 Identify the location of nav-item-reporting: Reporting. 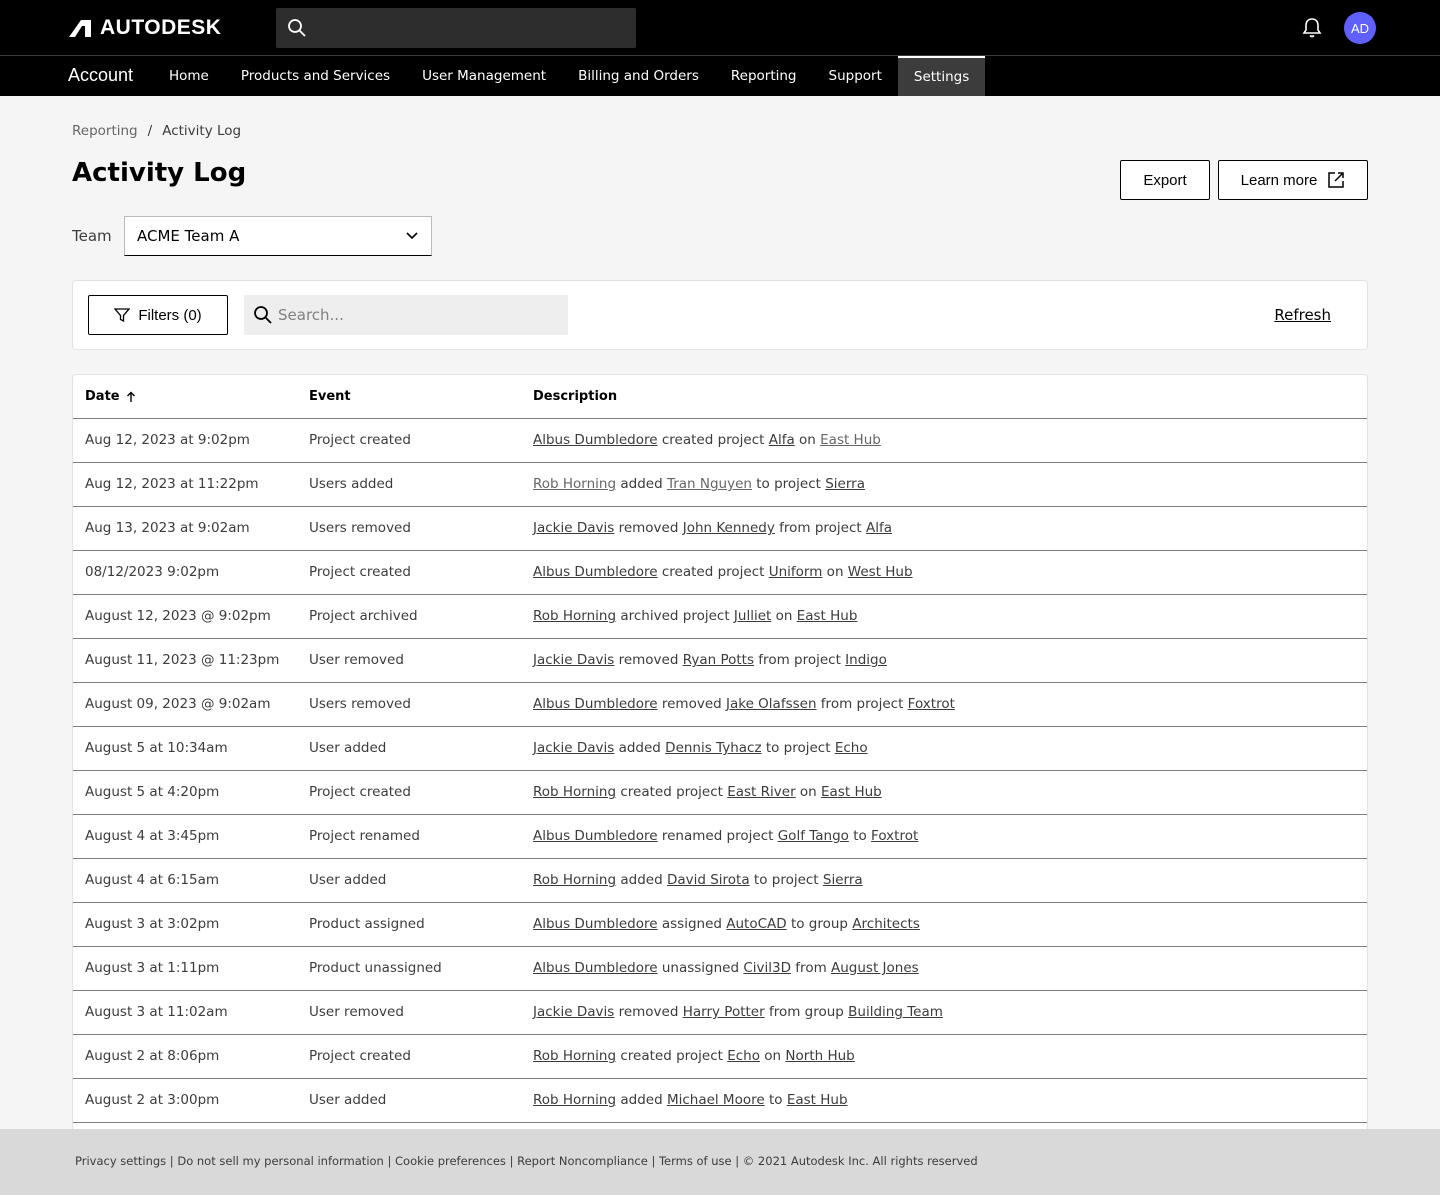
(764, 76).